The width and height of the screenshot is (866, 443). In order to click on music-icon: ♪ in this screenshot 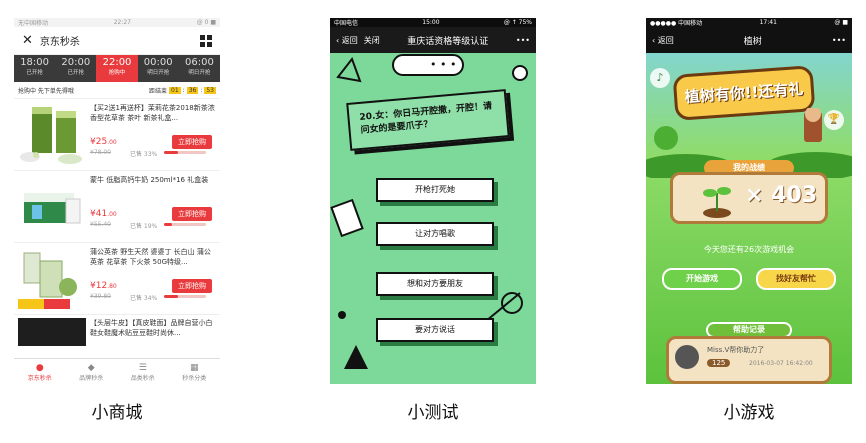, I will do `click(660, 78)`.